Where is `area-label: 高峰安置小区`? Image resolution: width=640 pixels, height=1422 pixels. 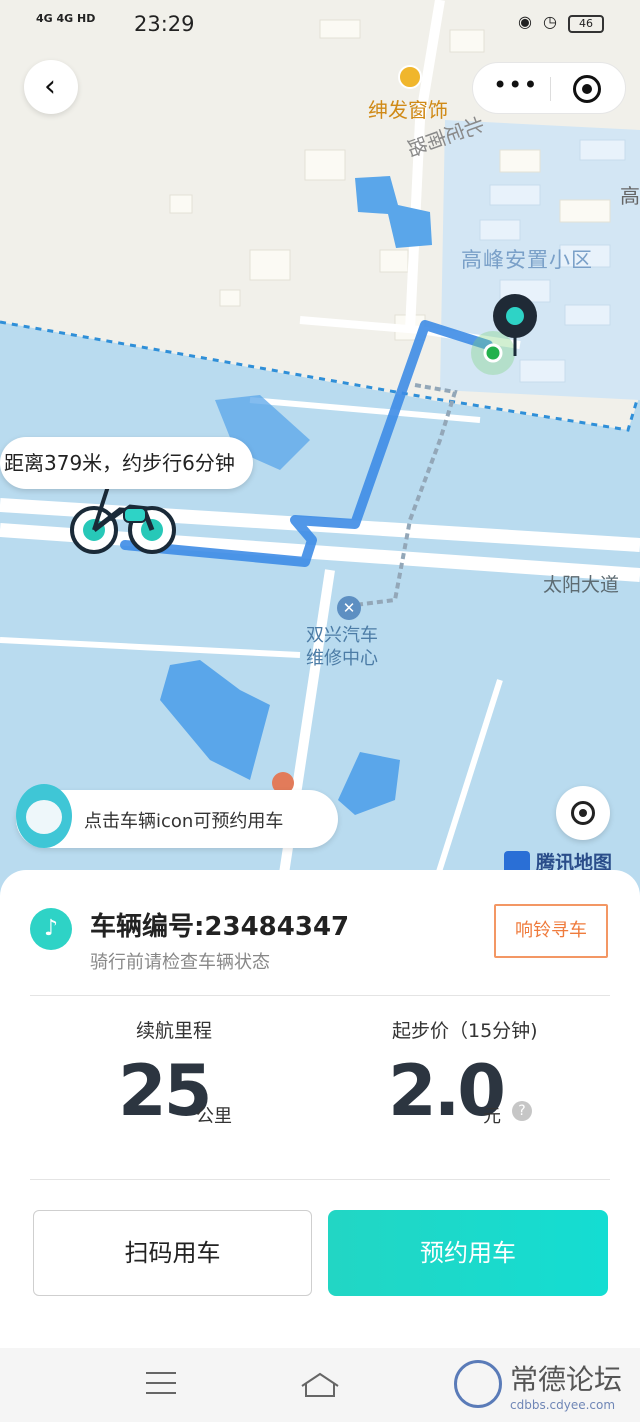
area-label: 高峰安置小区 is located at coordinates (527, 260).